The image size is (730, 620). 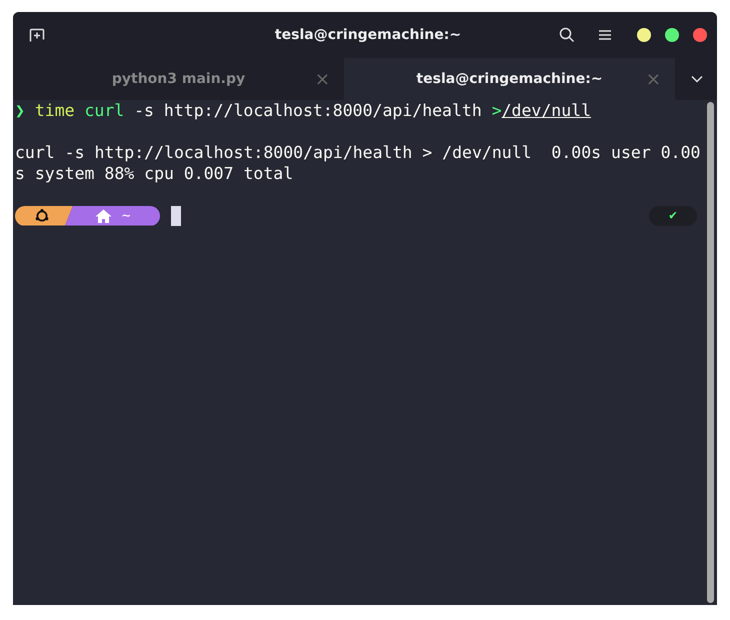 What do you see at coordinates (700, 35) in the screenshot?
I see `close-button` at bounding box center [700, 35].